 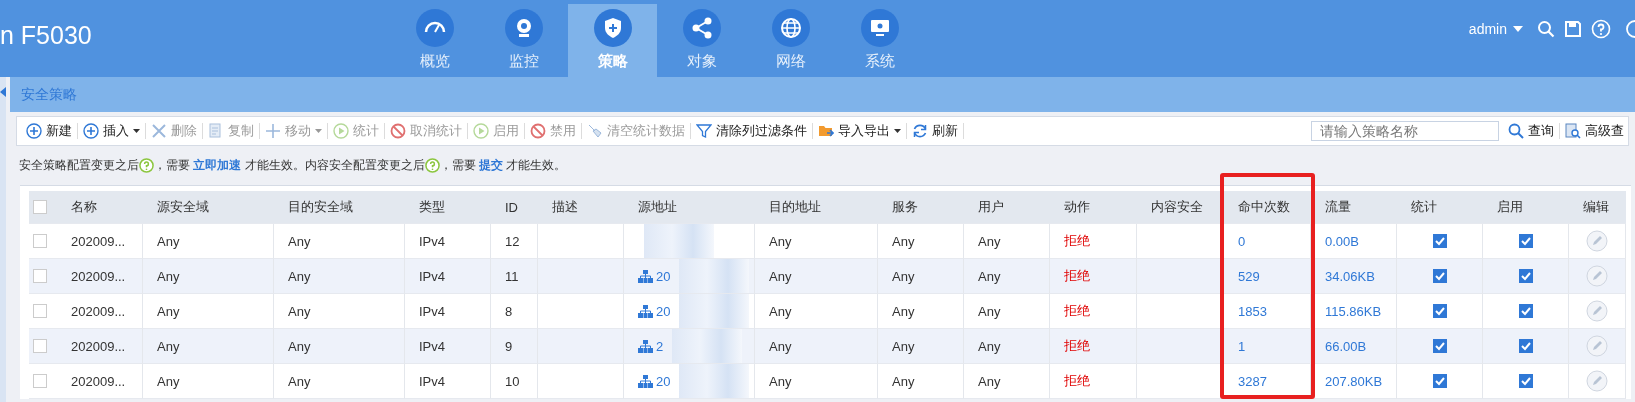 What do you see at coordinates (1267, 346) in the screenshot?
I see `hit-count-cell: 1` at bounding box center [1267, 346].